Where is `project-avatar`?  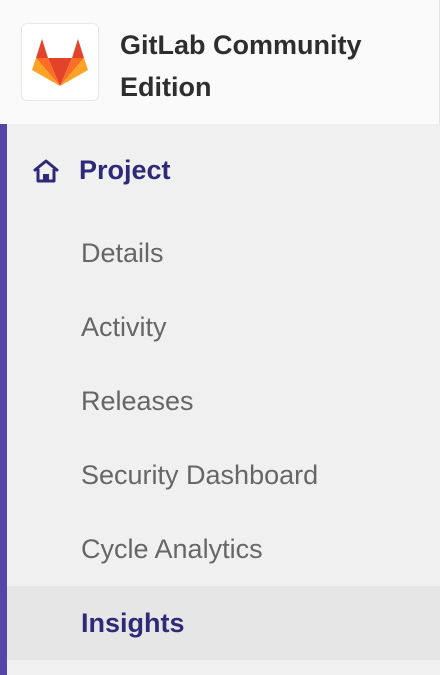 project-avatar is located at coordinates (60, 62).